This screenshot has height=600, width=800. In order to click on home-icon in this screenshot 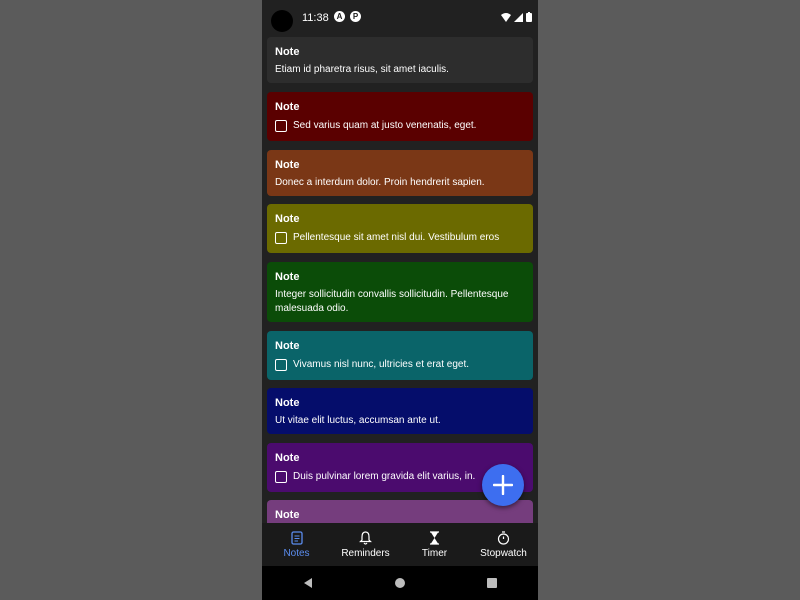, I will do `click(400, 583)`.